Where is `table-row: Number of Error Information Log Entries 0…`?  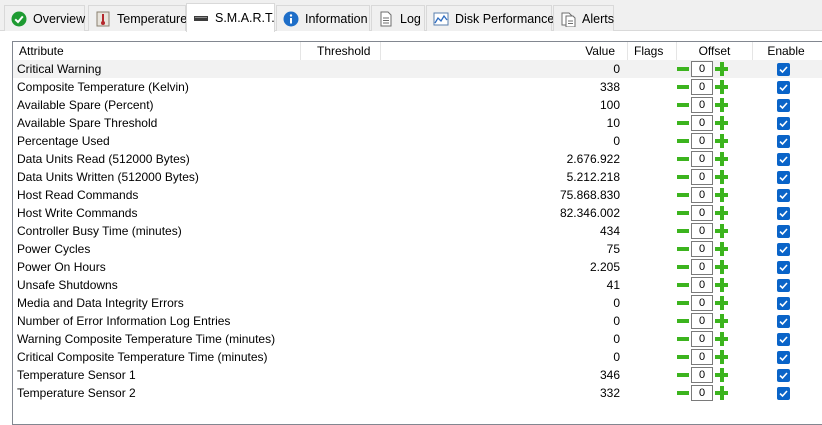
table-row: Number of Error Information Log Entries 0… is located at coordinates (417, 321).